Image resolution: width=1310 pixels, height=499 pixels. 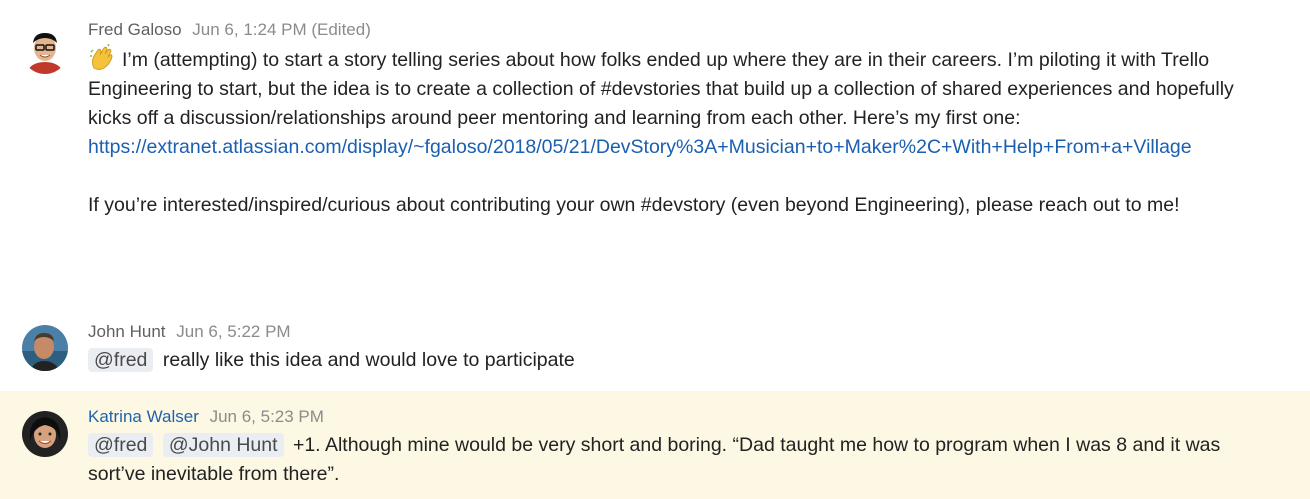 What do you see at coordinates (135, 29) in the screenshot?
I see `author-name: Fred Galoso` at bounding box center [135, 29].